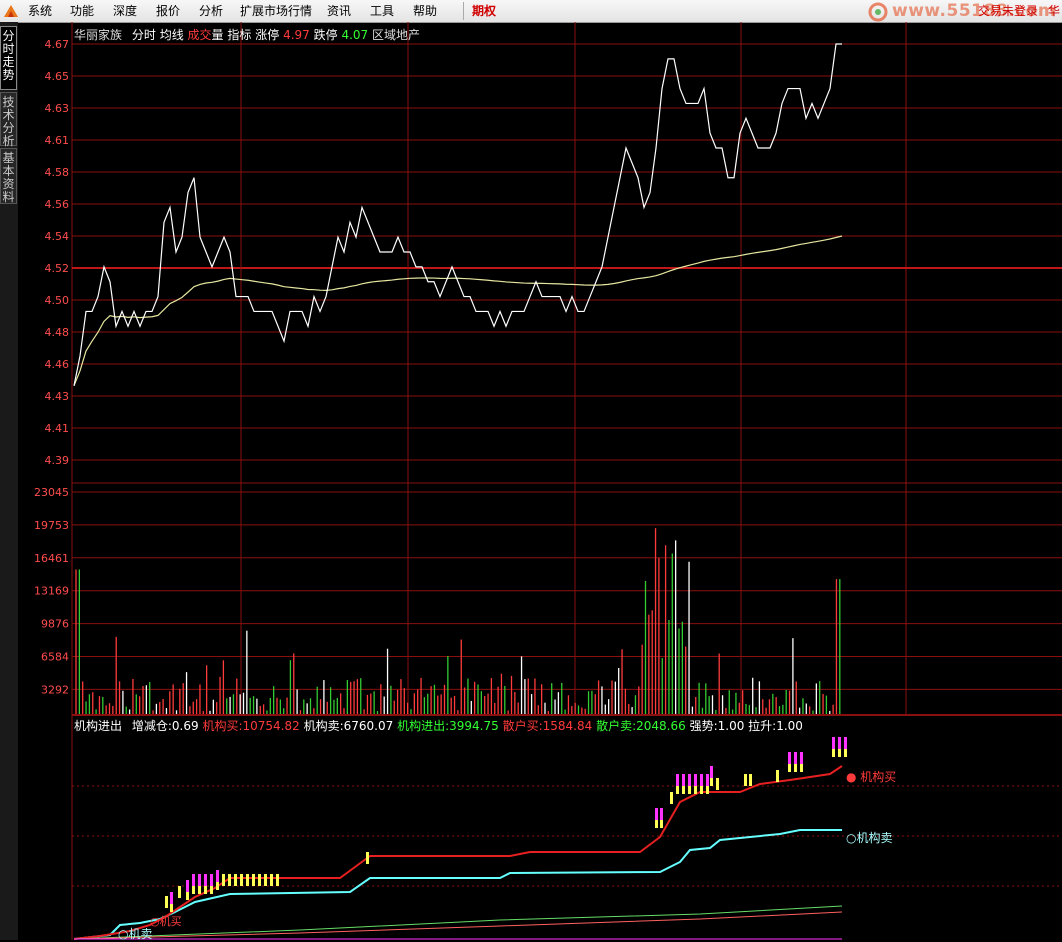 Image resolution: width=1062 pixels, height=942 pixels. Describe the element at coordinates (144, 35) in the screenshot. I see `mode-label: 分时` at that location.